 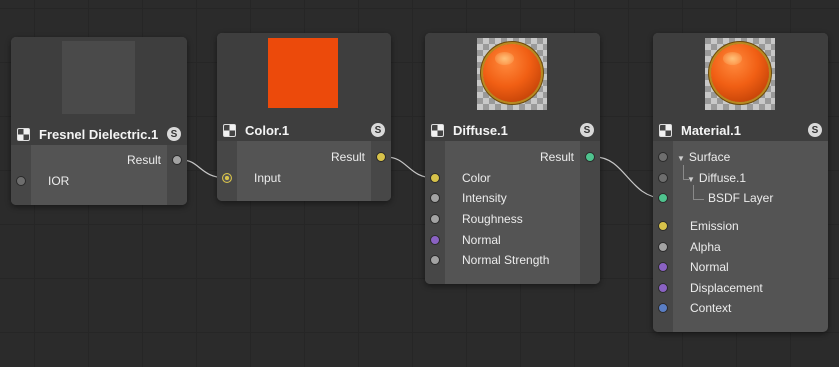 I want to click on node-titlebar: Fresnel Dielectric.1 S, so click(x=99, y=134).